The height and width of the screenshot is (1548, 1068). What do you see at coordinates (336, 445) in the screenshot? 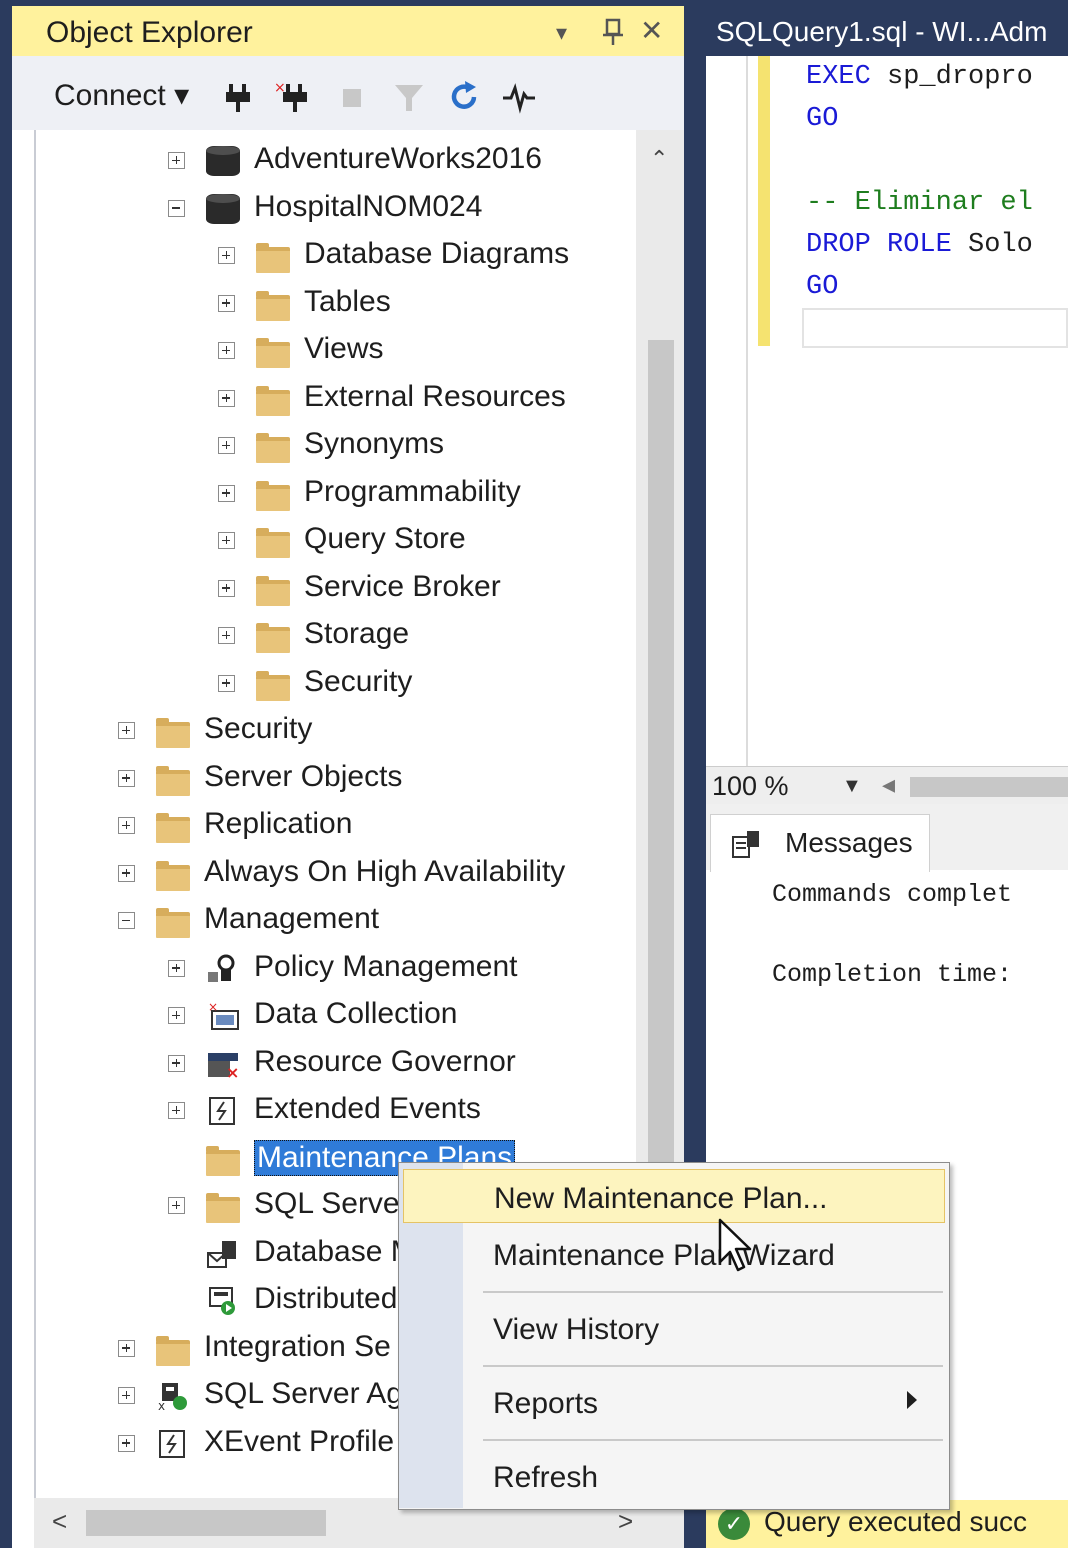
I see `tree-node: Synonyms` at bounding box center [336, 445].